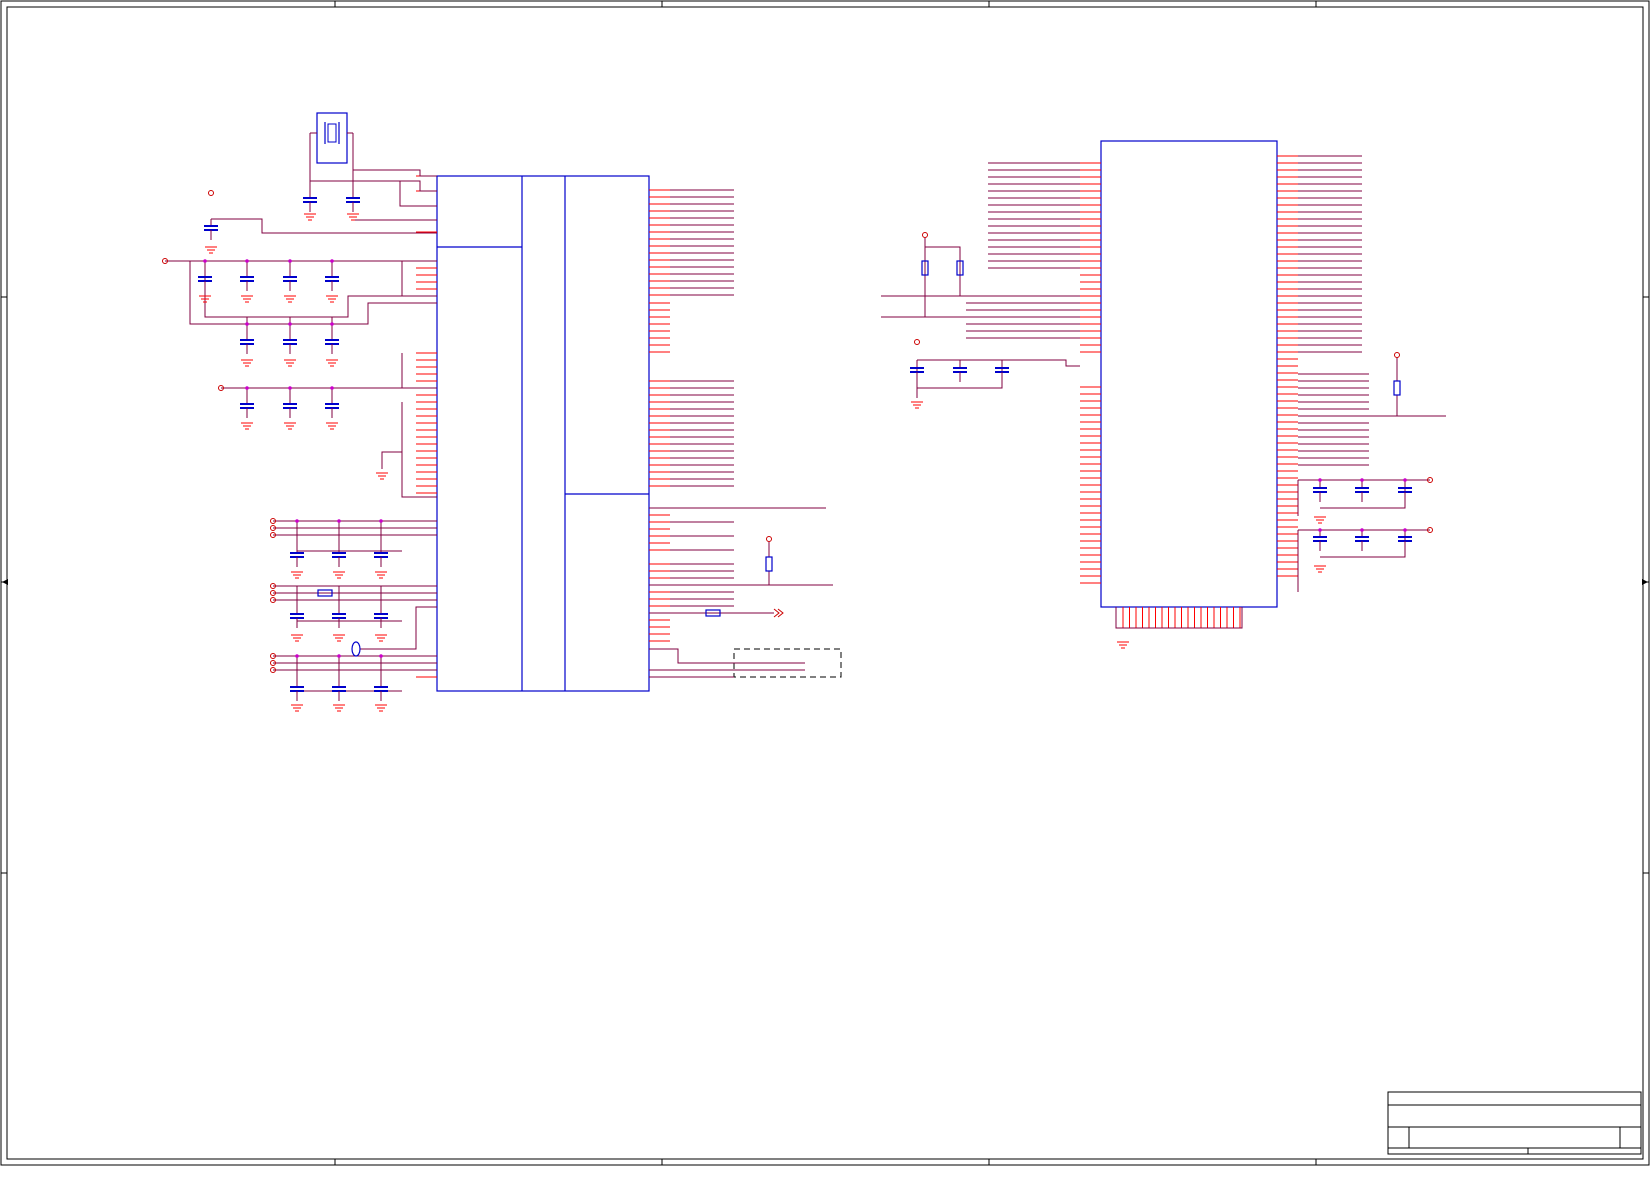 Image resolution: width=1651 pixels, height=1190 pixels. Describe the element at coordinates (1189, 374) in the screenshot. I see `u2-body` at that location.